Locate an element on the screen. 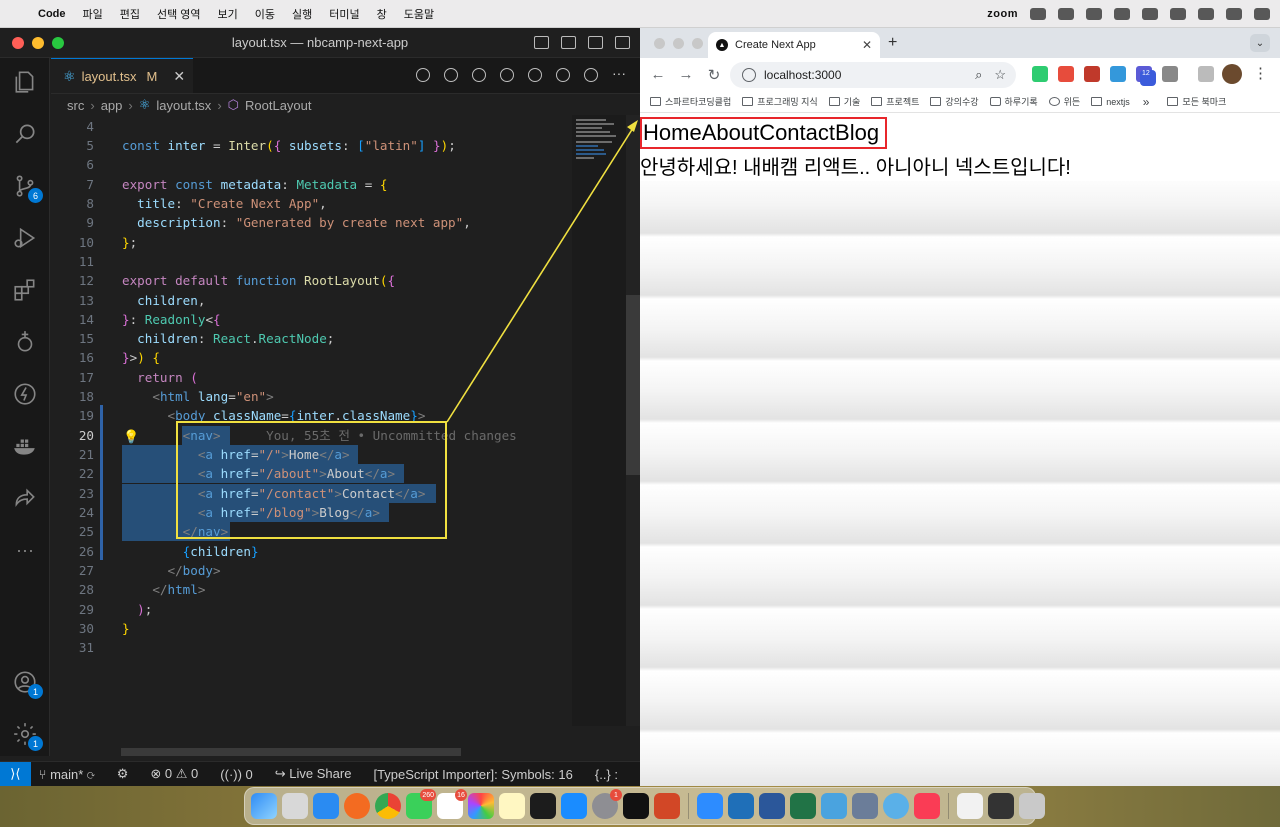  thunder-client-icon is located at coordinates (25, 394).